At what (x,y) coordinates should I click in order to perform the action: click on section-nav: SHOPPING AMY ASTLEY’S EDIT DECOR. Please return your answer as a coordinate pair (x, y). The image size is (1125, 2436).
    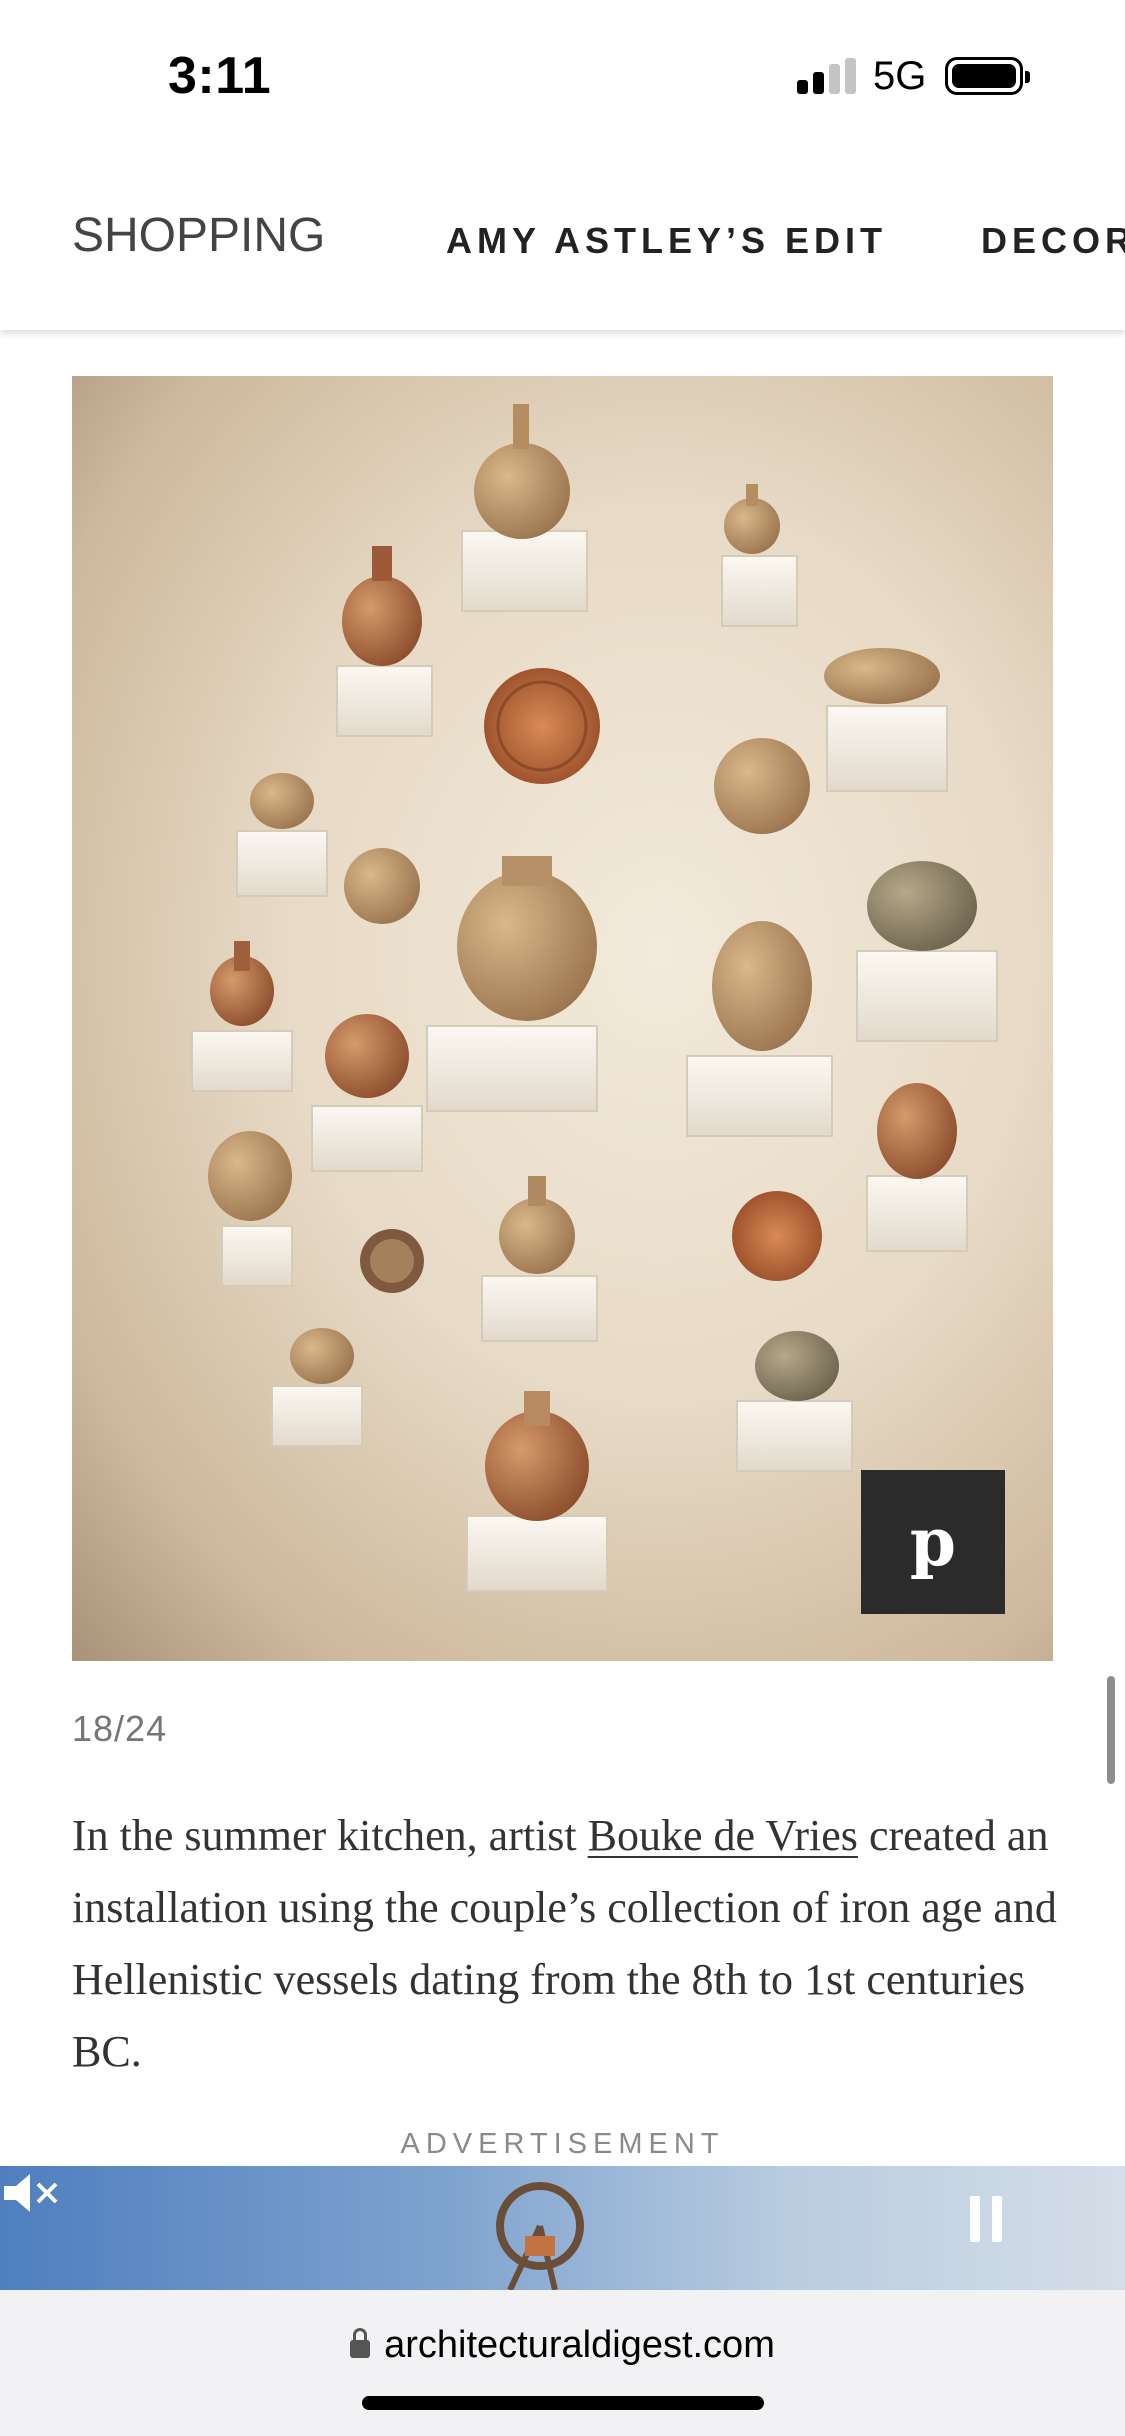
    Looking at the image, I should click on (562, 240).